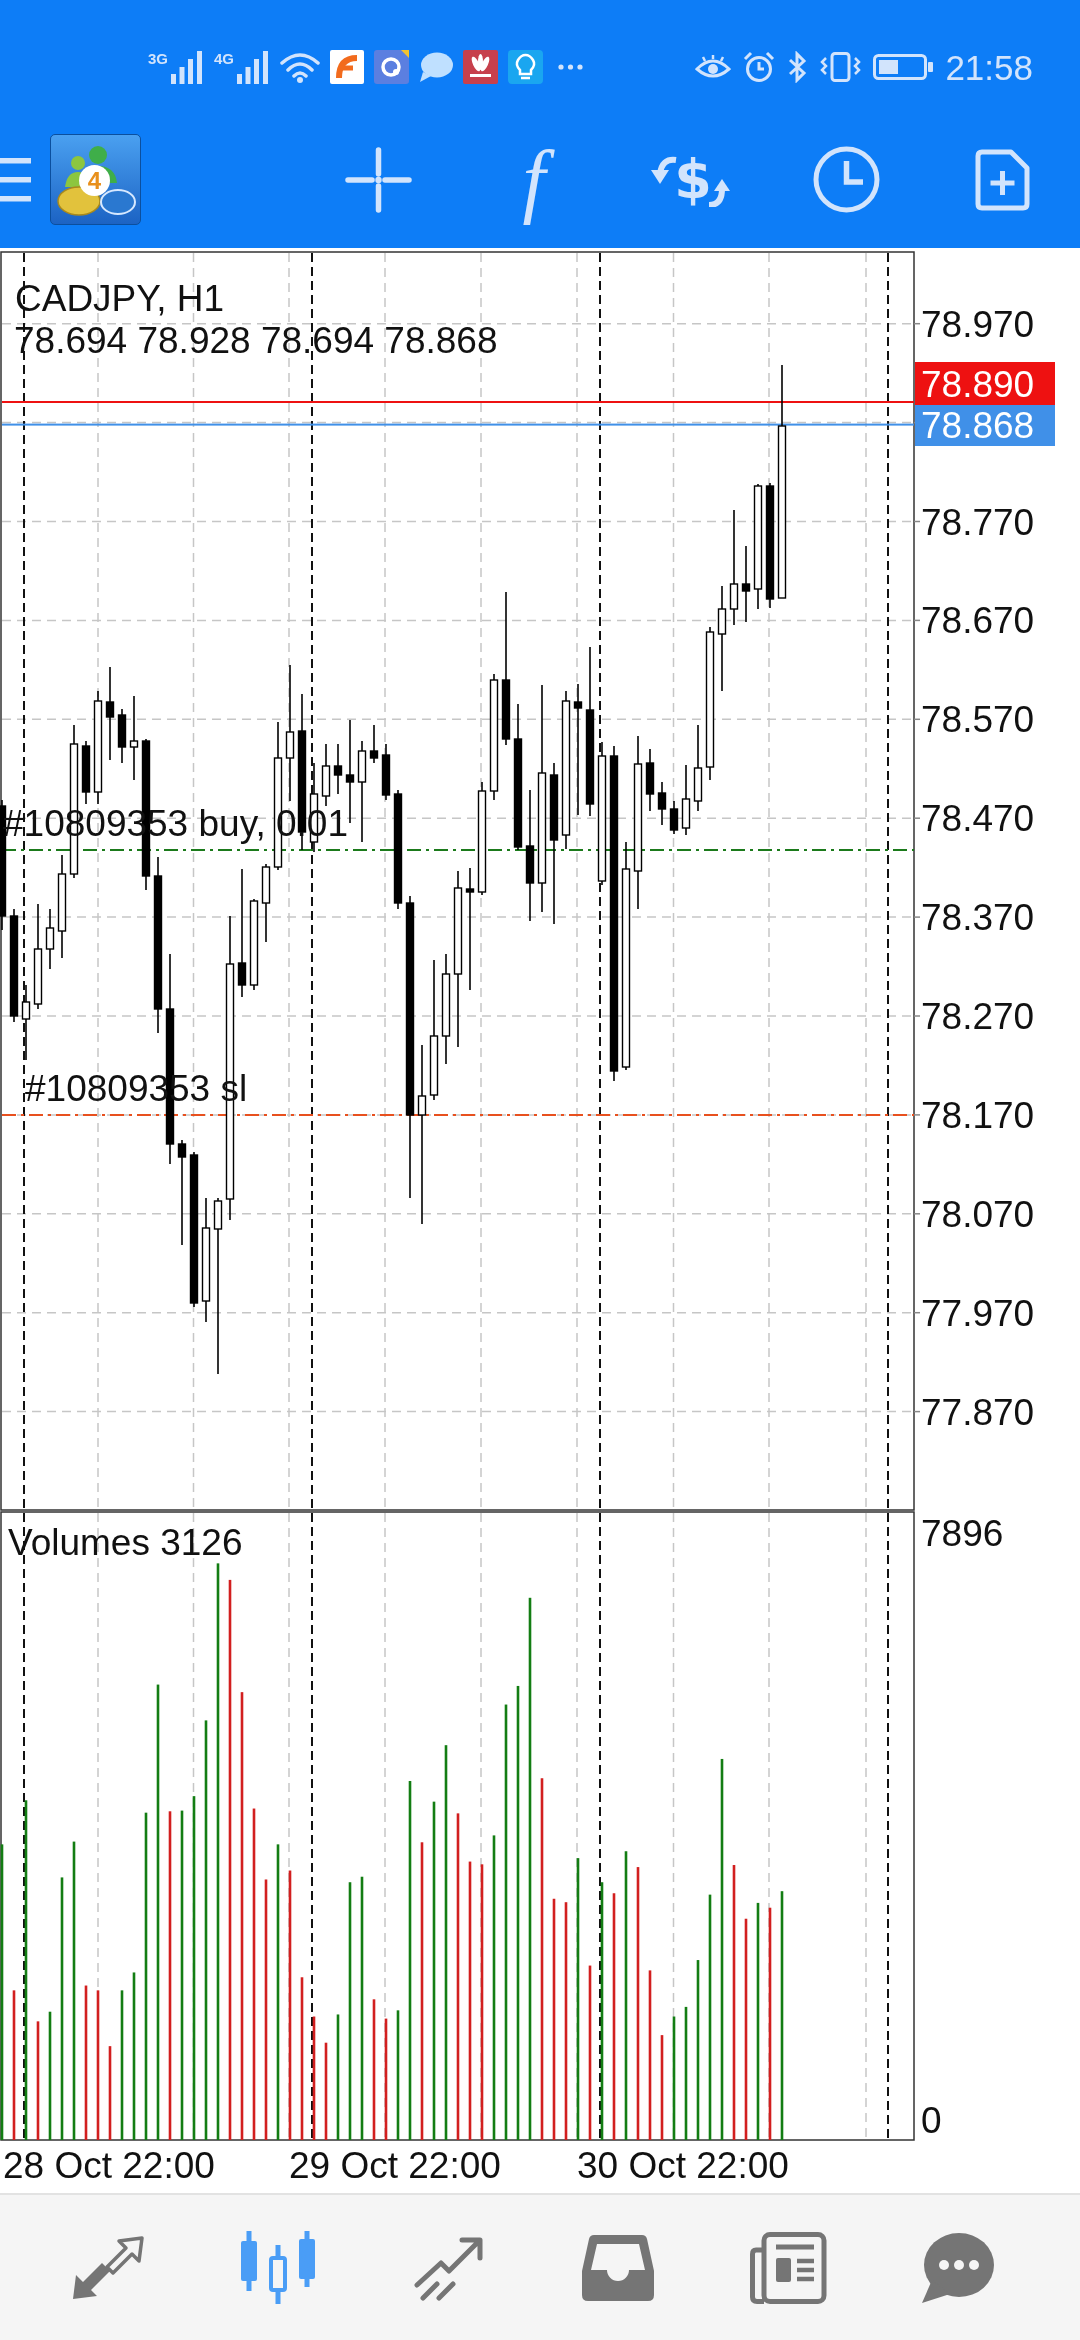 Image resolution: width=1080 pixels, height=2340 pixels. Describe the element at coordinates (978, 1115) in the screenshot. I see `price-axis-label: 78.170` at that location.